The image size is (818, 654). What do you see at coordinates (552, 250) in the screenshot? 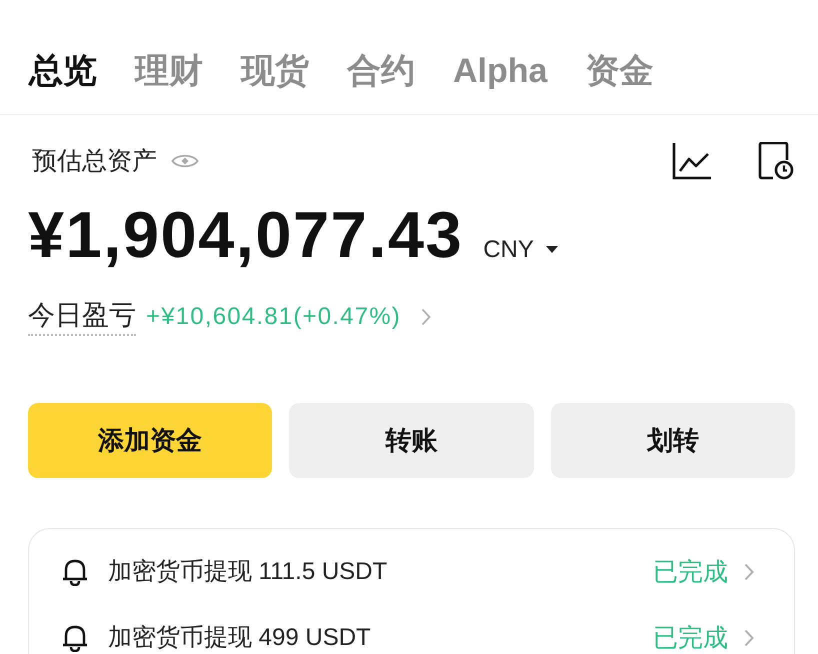
I see `caret-icon` at bounding box center [552, 250].